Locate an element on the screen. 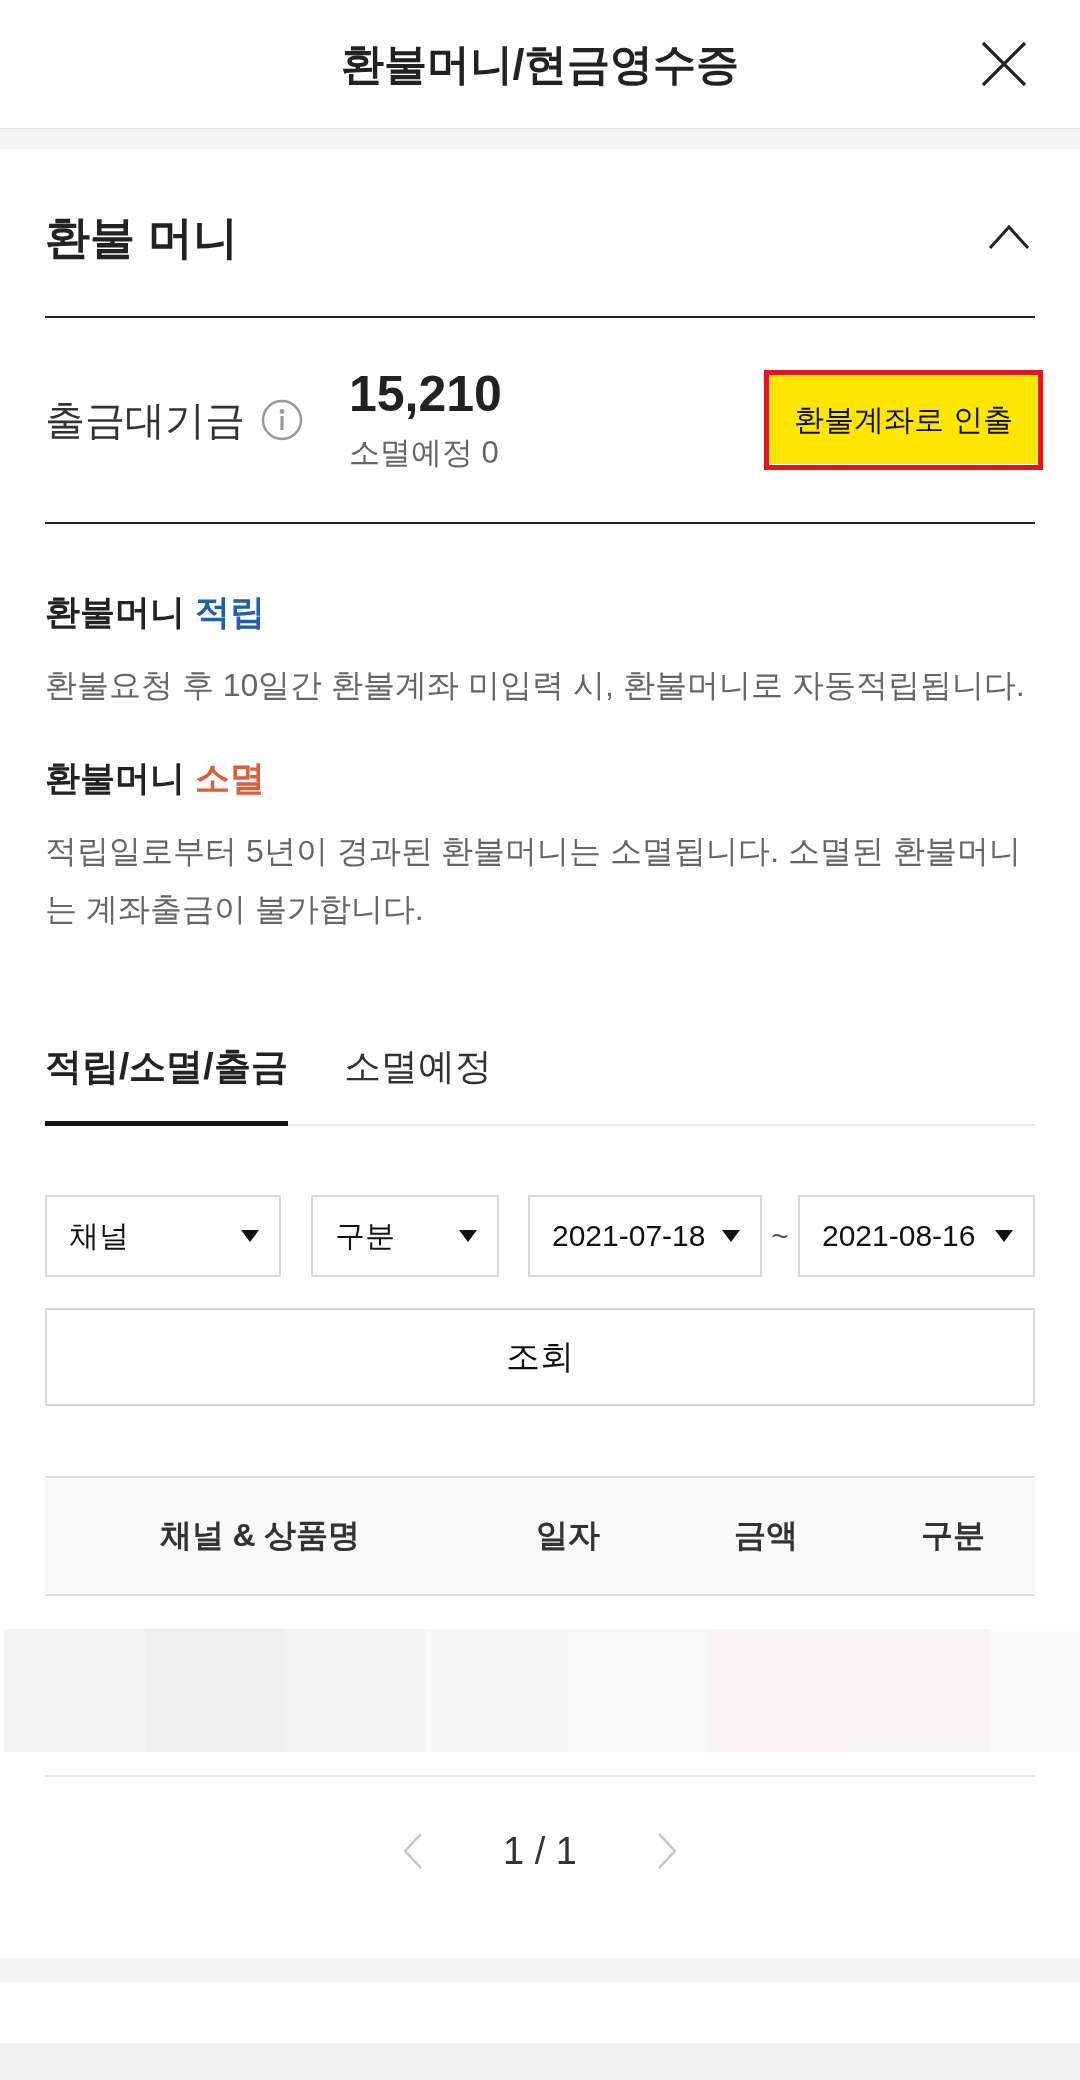  start-date-dropdown: 2021-07-18 is located at coordinates (645, 1236).